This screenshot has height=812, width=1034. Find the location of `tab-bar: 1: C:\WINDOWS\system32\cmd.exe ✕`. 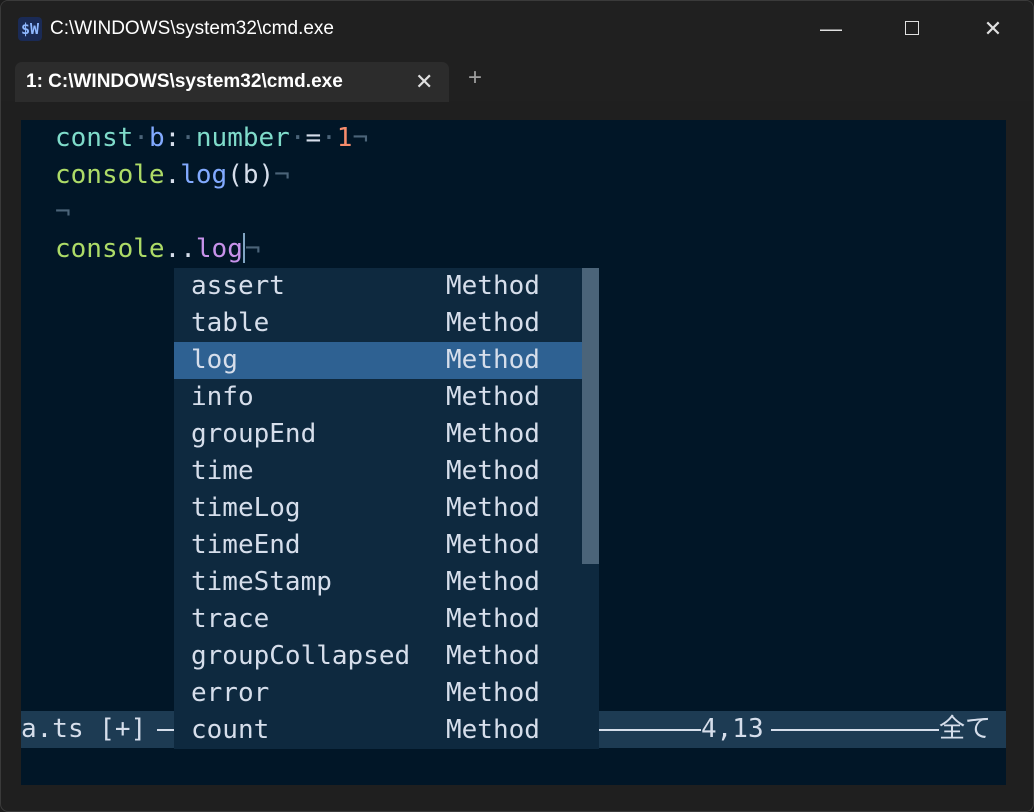

tab-bar: 1: C:\WINDOWS\system32\cmd.exe ✕ is located at coordinates (517, 79).